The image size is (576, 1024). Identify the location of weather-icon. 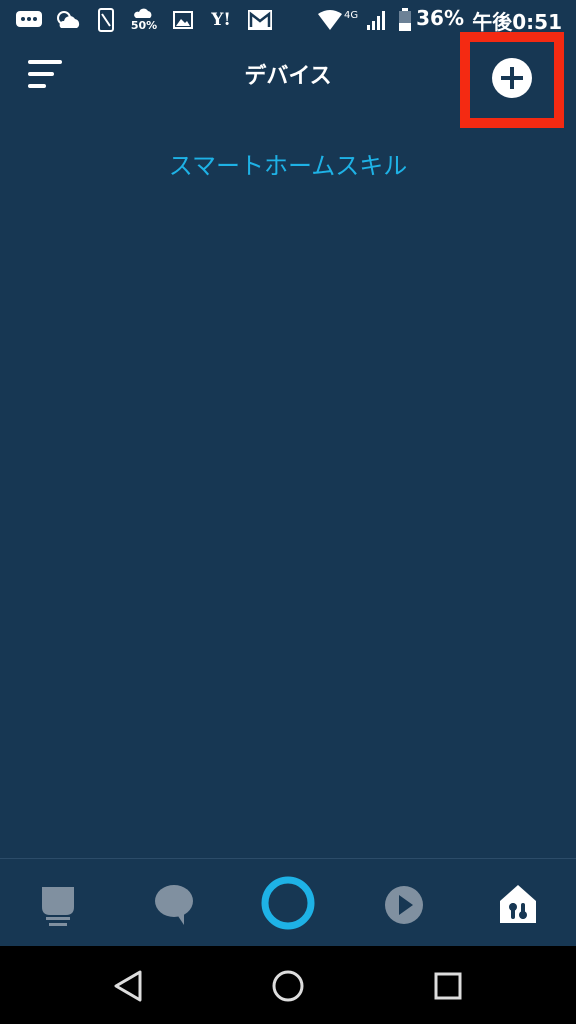
(68, 20).